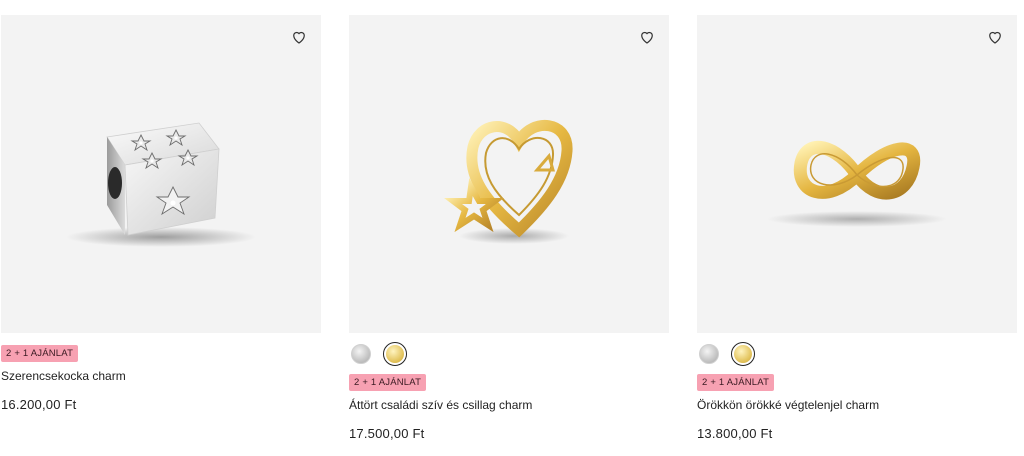 This screenshot has width=1024, height=456. What do you see at coordinates (857, 183) in the screenshot?
I see `gold-infinity-charm-image` at bounding box center [857, 183].